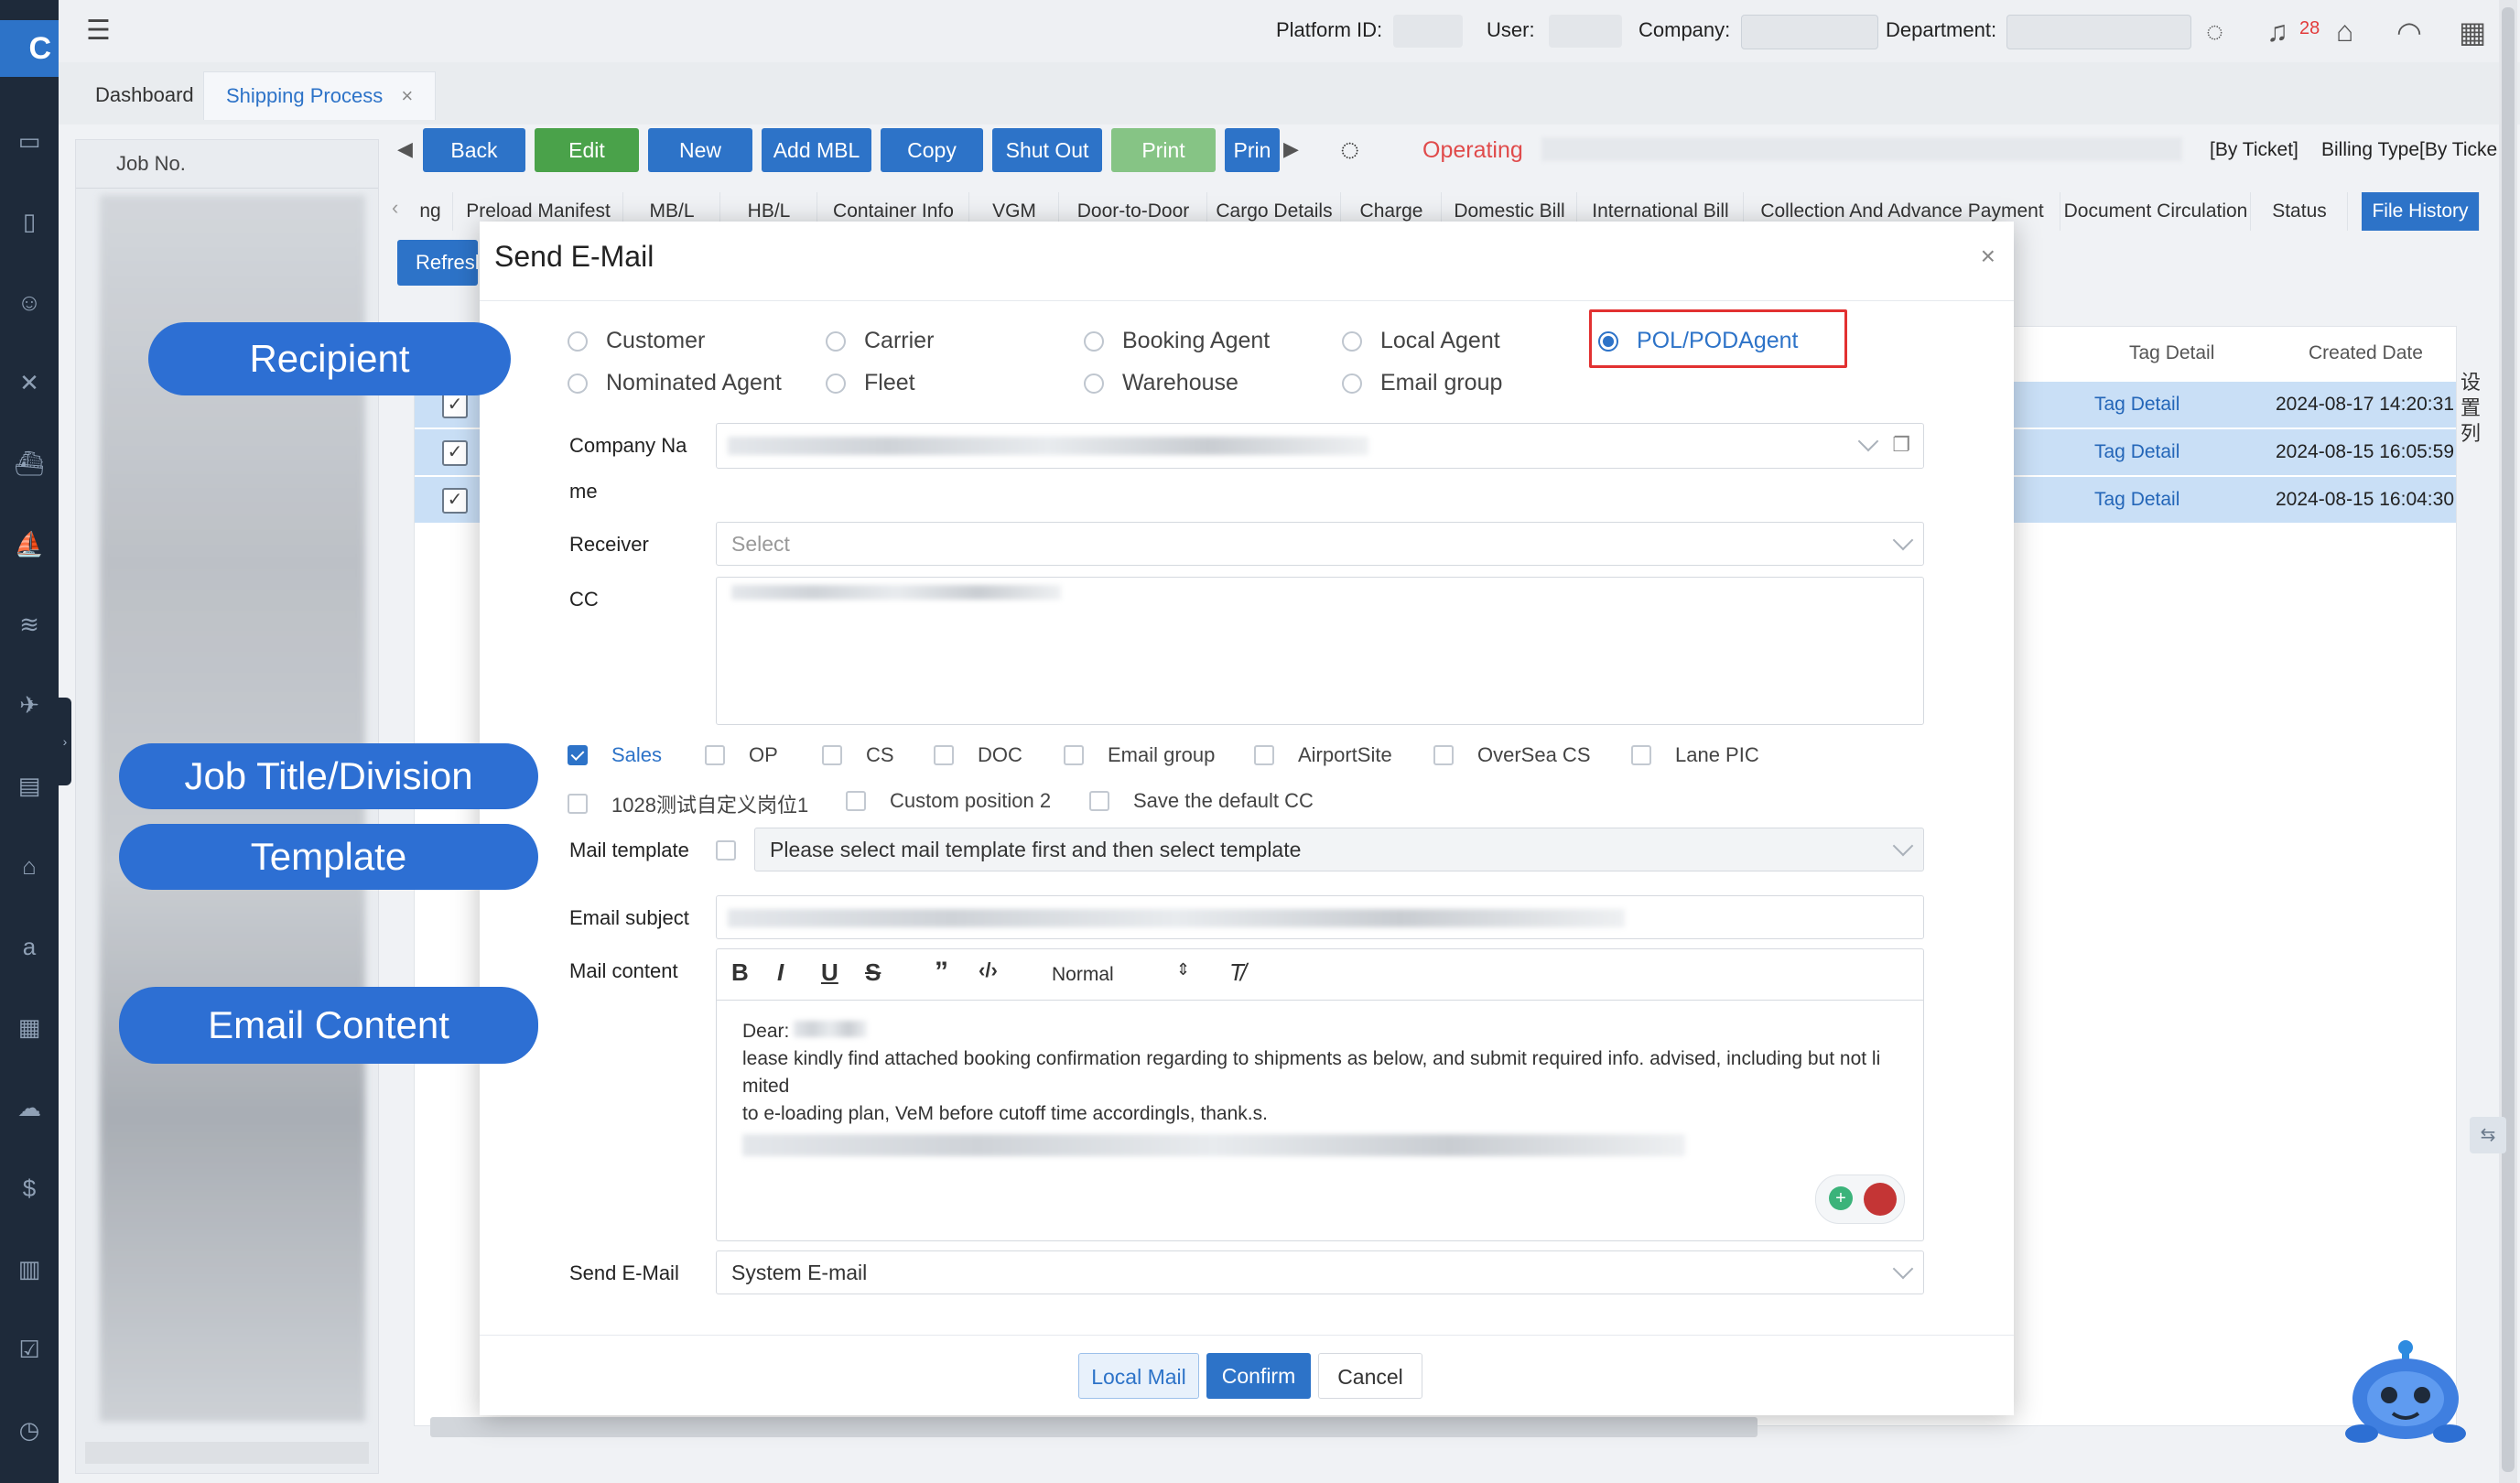  What do you see at coordinates (1841, 1198) in the screenshot?
I see `lightbulb-icon: +` at bounding box center [1841, 1198].